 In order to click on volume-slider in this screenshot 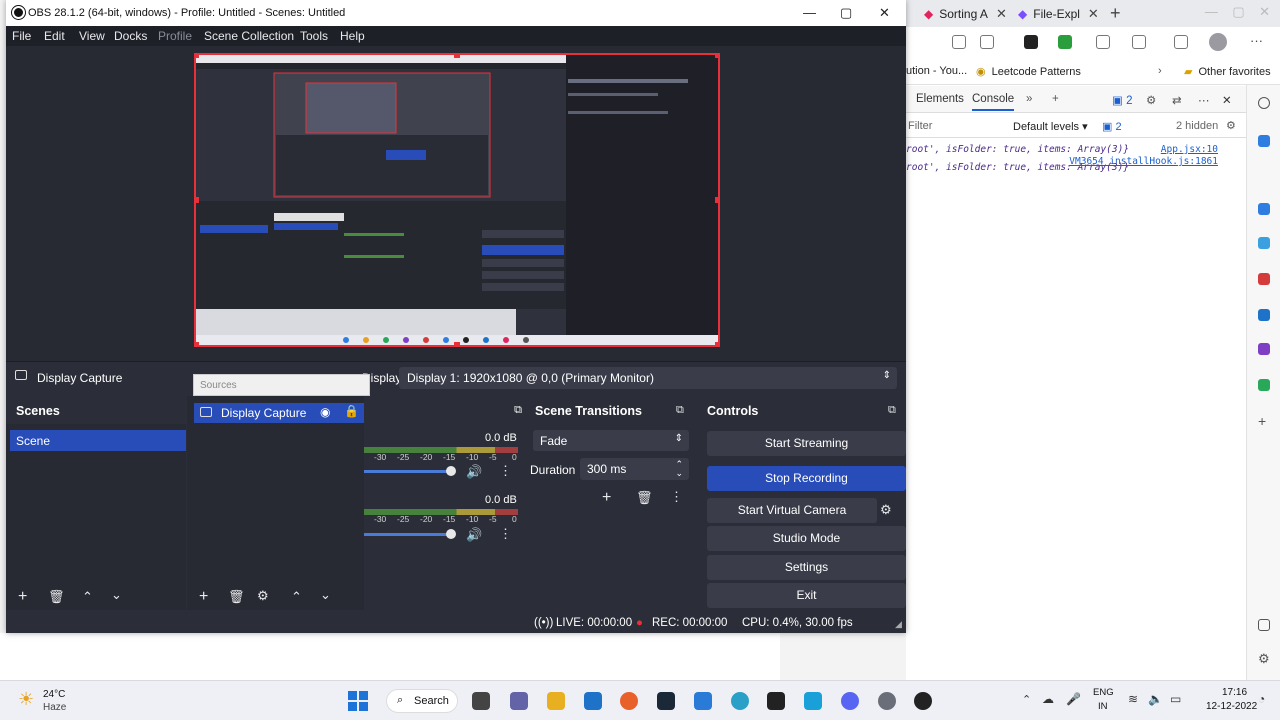, I will do `click(408, 471)`.